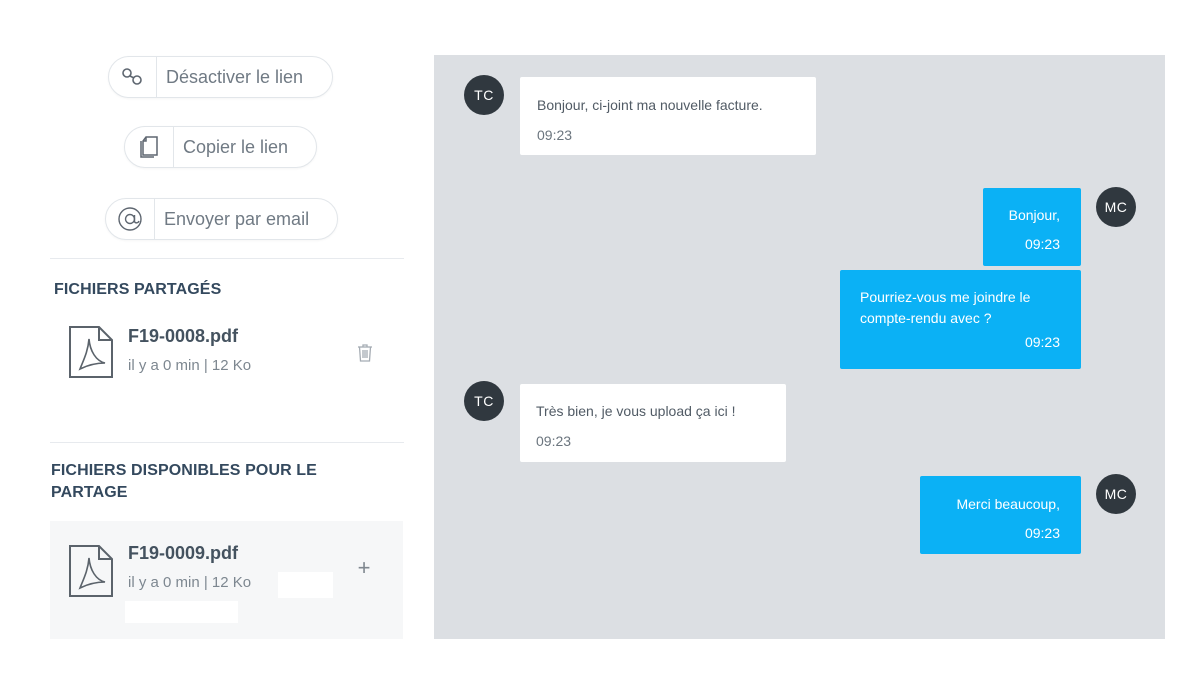 This screenshot has width=1200, height=678. What do you see at coordinates (1034, 215) in the screenshot?
I see `message-text: Bonjour,` at bounding box center [1034, 215].